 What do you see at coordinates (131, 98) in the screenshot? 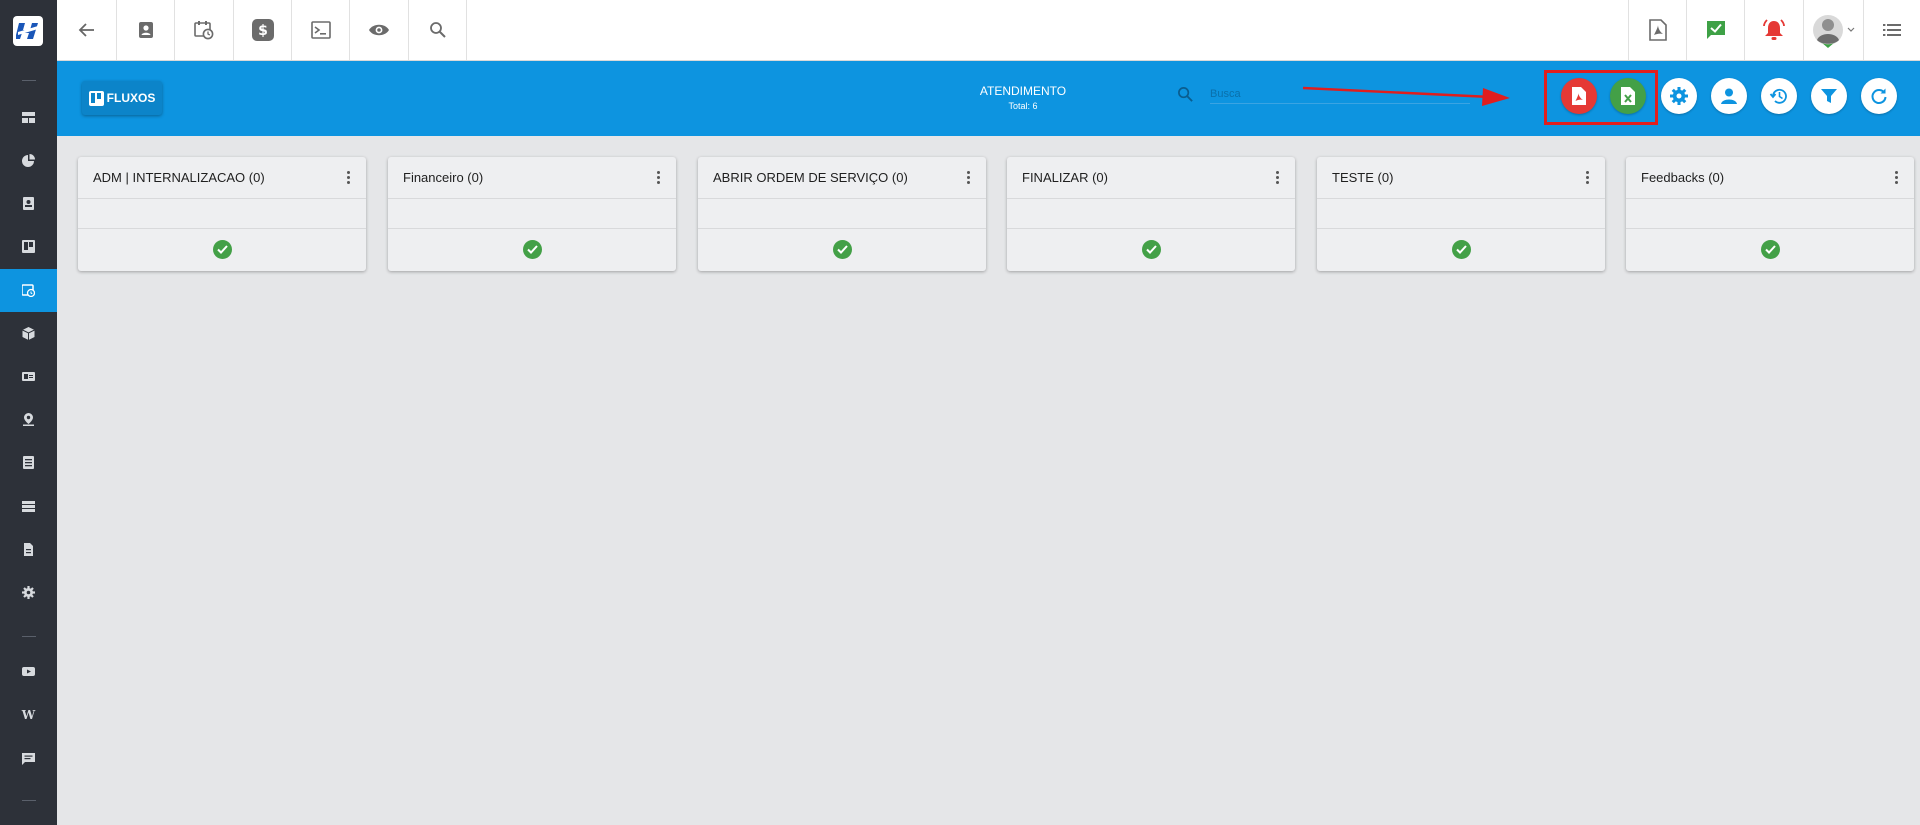
I see `fluxos-label: FLUXOS` at bounding box center [131, 98].